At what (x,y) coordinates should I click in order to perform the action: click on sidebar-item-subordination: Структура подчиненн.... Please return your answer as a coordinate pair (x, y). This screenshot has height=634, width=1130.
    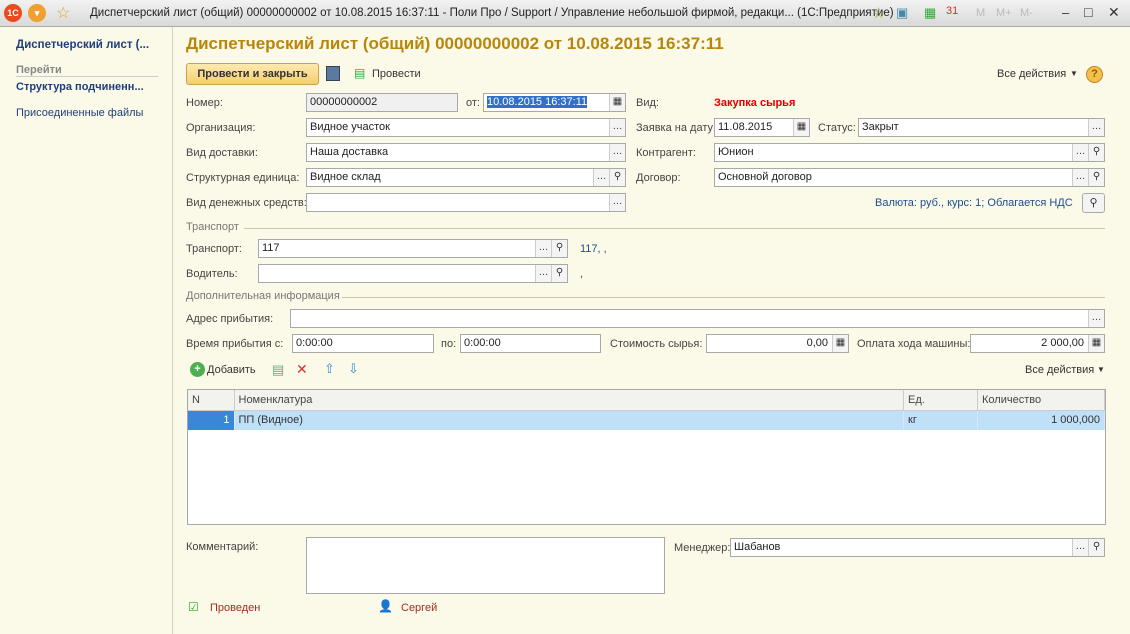
    Looking at the image, I should click on (80, 87).